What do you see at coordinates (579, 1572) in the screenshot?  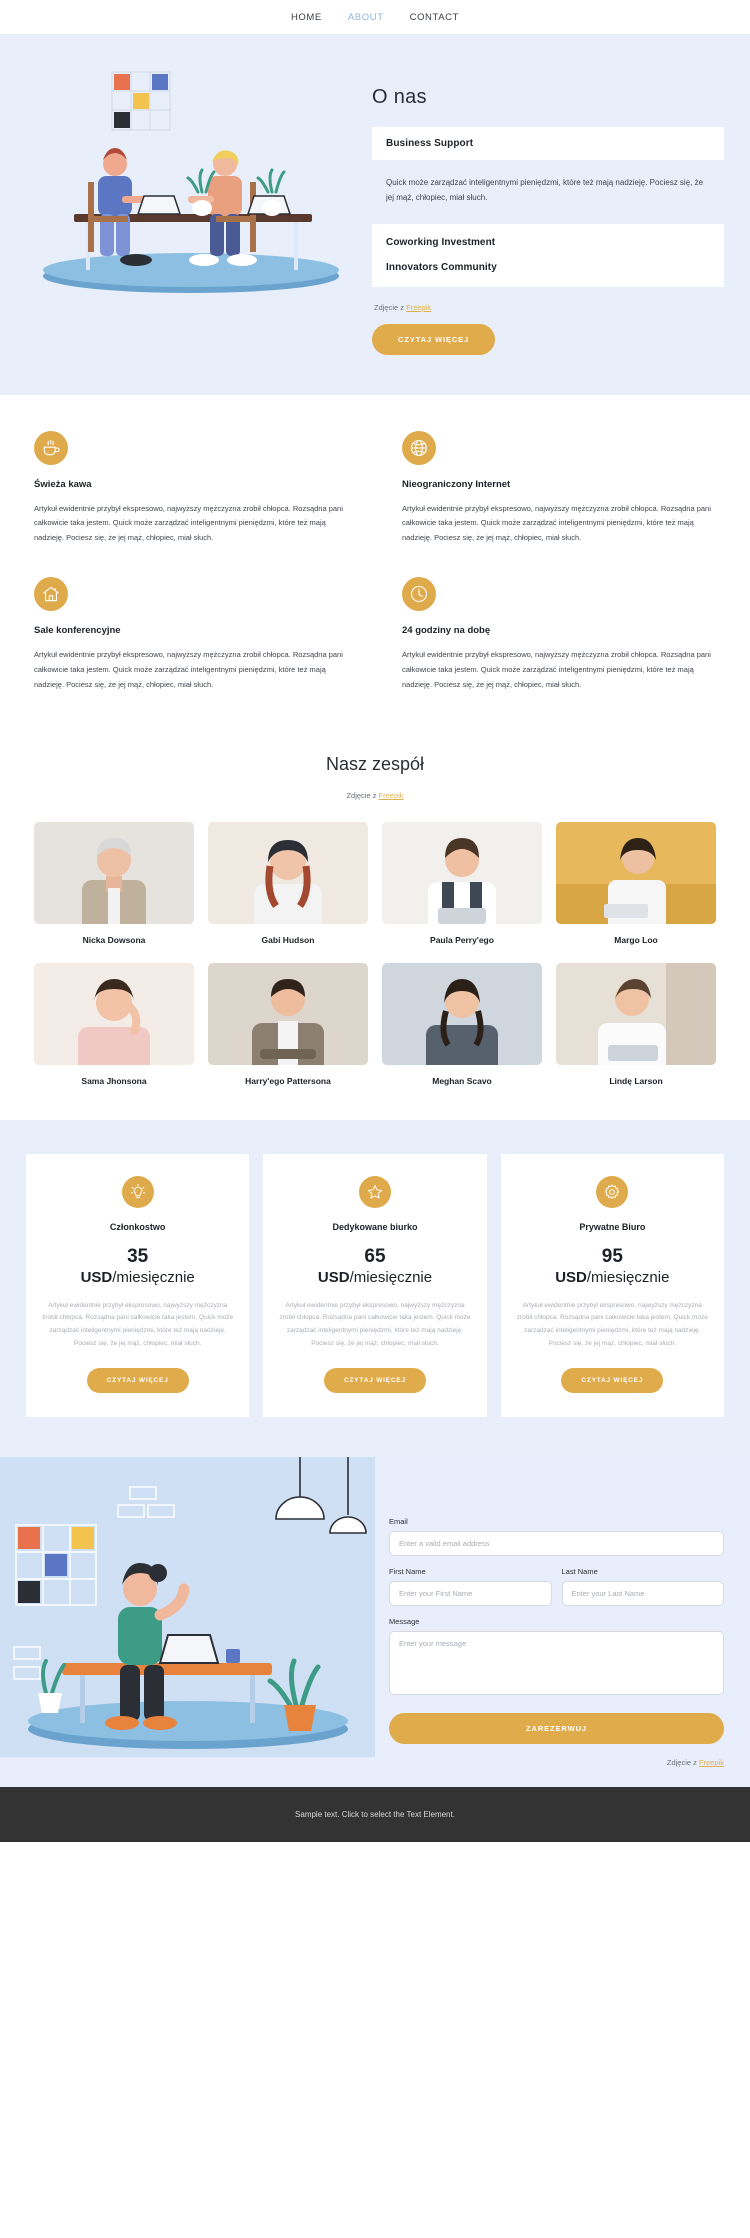 I see `last-name-label: Last Name` at bounding box center [579, 1572].